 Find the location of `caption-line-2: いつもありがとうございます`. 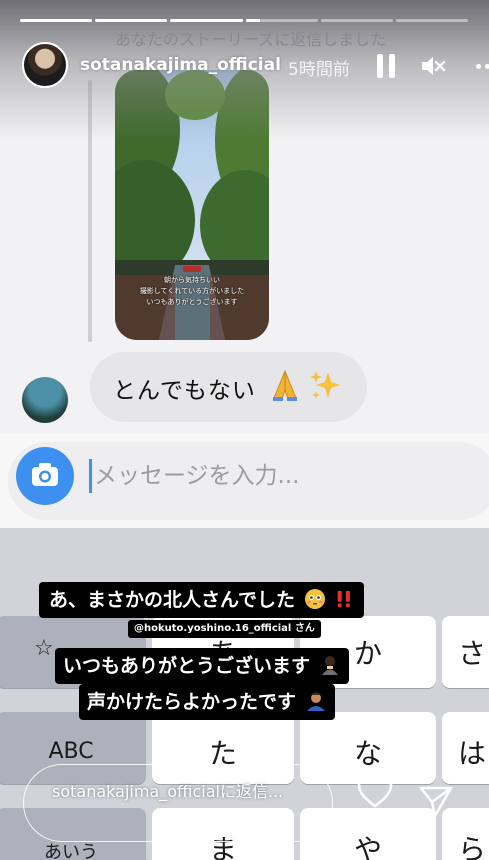

caption-line-2: いつもありがとうございます is located at coordinates (202, 666).